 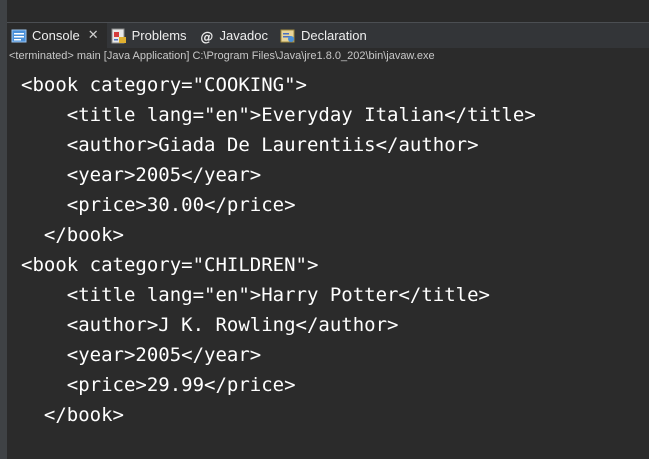 What do you see at coordinates (288, 36) in the screenshot?
I see `declaration-icon` at bounding box center [288, 36].